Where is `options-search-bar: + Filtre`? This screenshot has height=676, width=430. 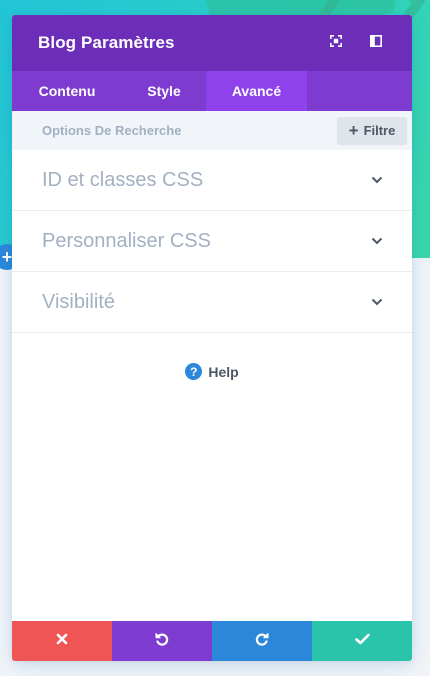
options-search-bar: + Filtre is located at coordinates (212, 130).